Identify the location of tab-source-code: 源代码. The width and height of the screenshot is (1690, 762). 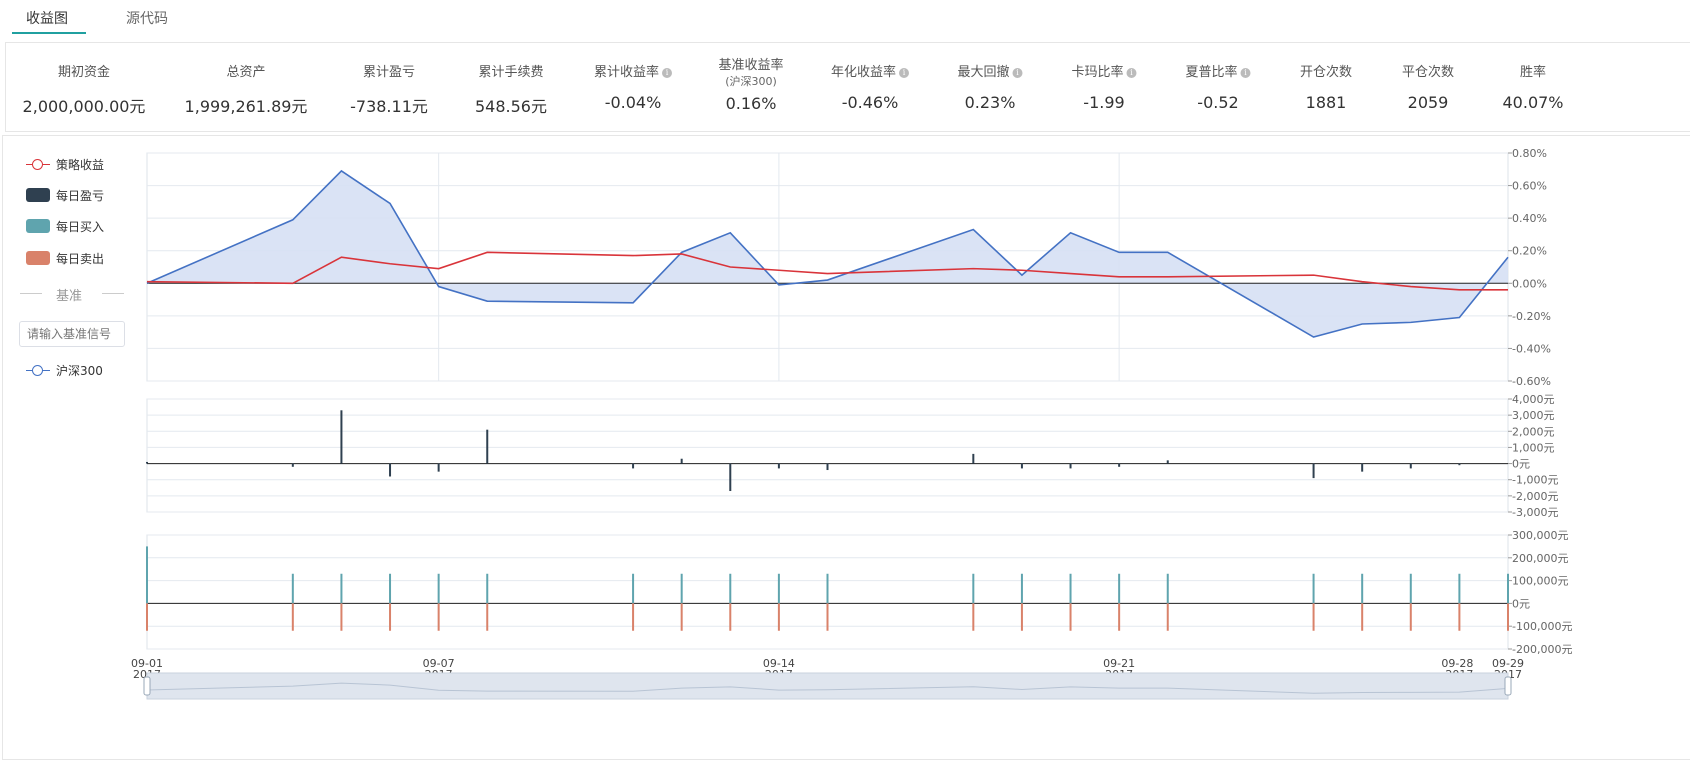
(147, 18).